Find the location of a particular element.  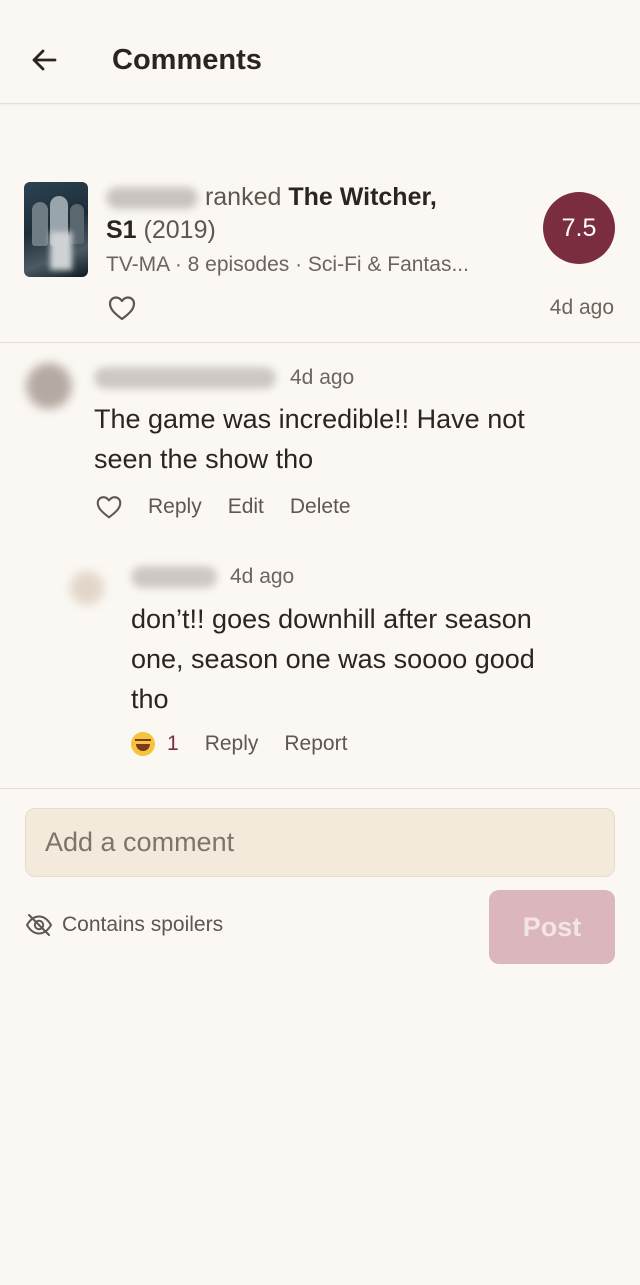

post-button: Post is located at coordinates (552, 927).